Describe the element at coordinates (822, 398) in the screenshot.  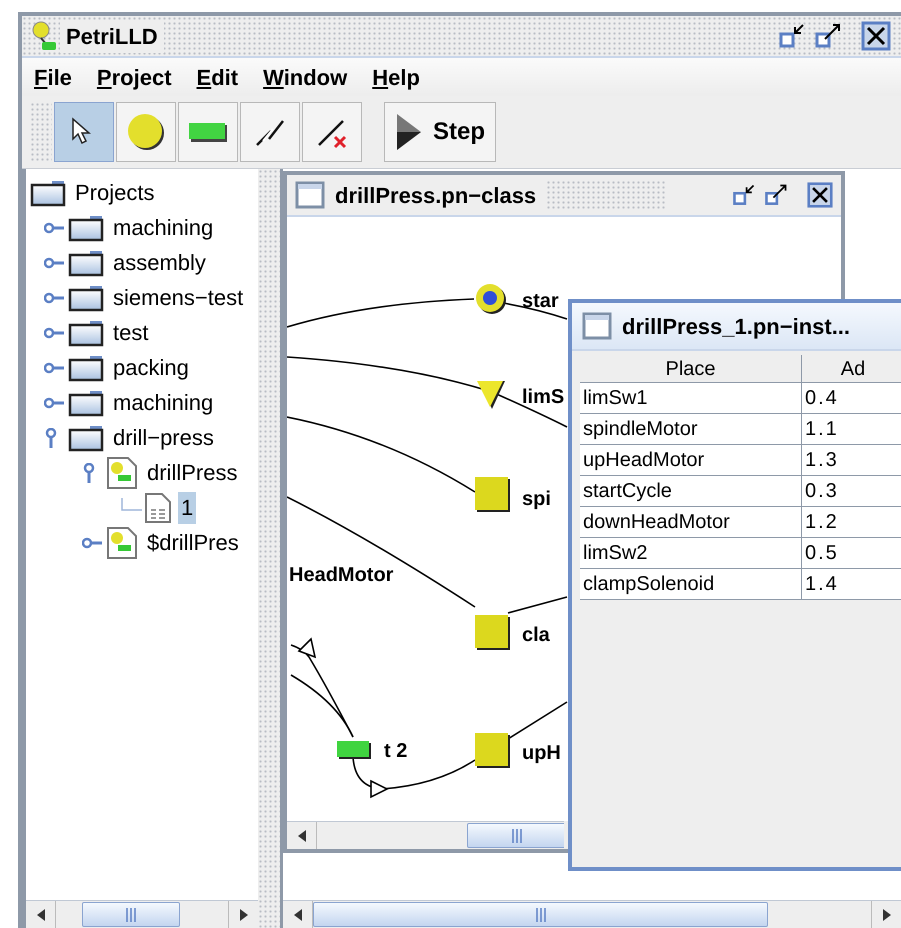
I see `table-cell-text: 0.4` at that location.